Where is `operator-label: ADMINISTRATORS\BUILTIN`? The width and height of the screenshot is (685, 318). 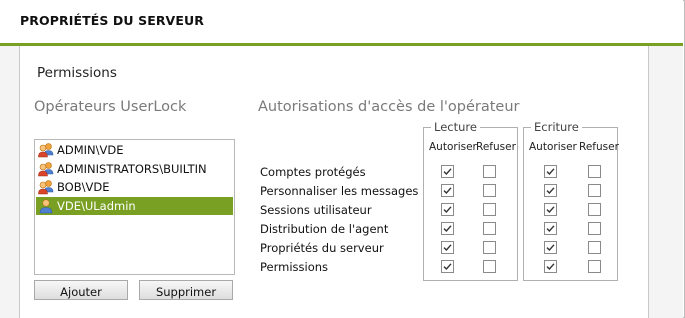
operator-label: ADMINISTRATORS\BUILTIN is located at coordinates (132, 168).